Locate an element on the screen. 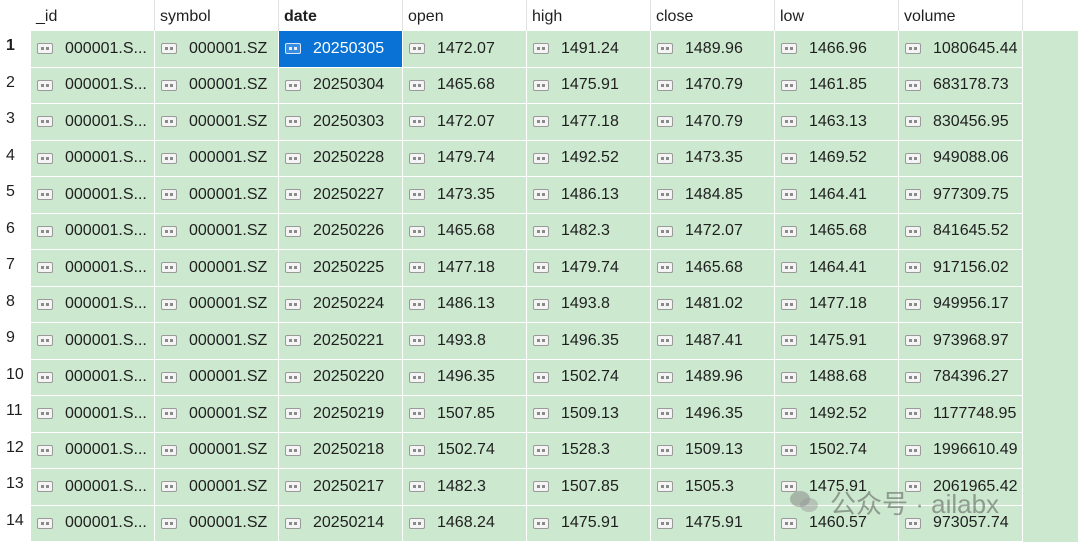 The image size is (1080, 547). cell-low: 1502.74 is located at coordinates (837, 450).